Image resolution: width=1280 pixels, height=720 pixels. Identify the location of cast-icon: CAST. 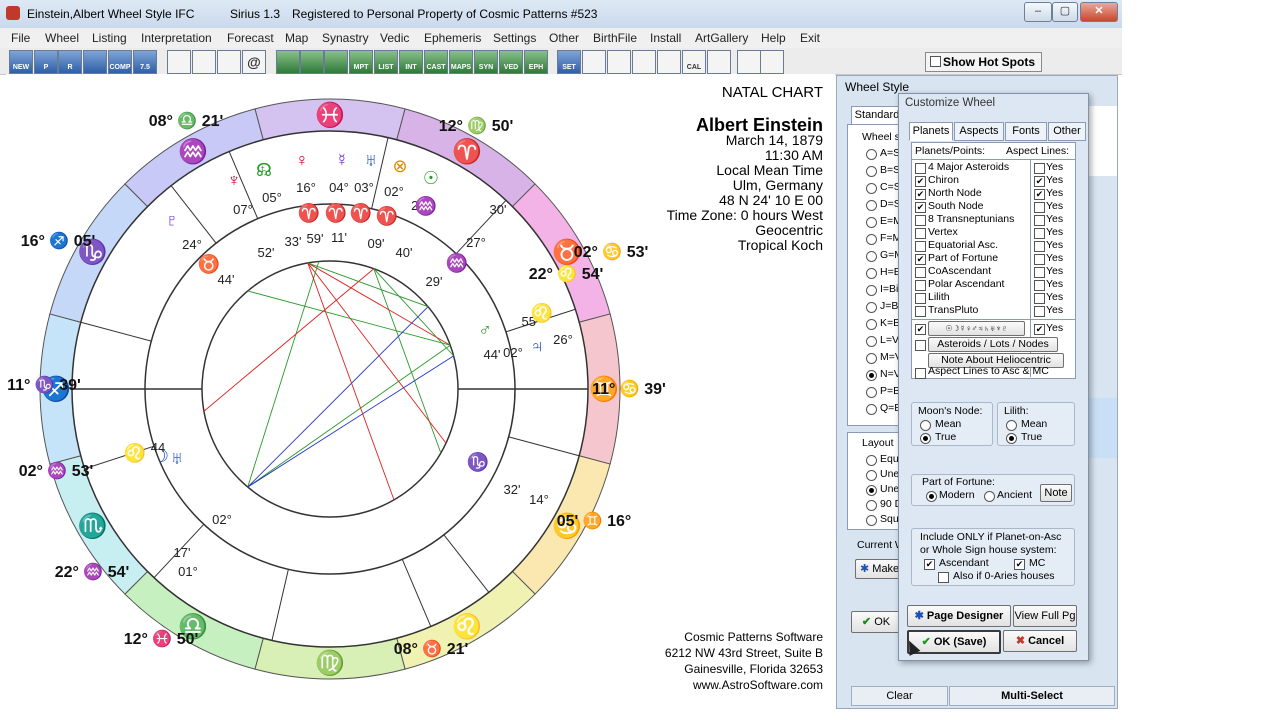
(436, 62).